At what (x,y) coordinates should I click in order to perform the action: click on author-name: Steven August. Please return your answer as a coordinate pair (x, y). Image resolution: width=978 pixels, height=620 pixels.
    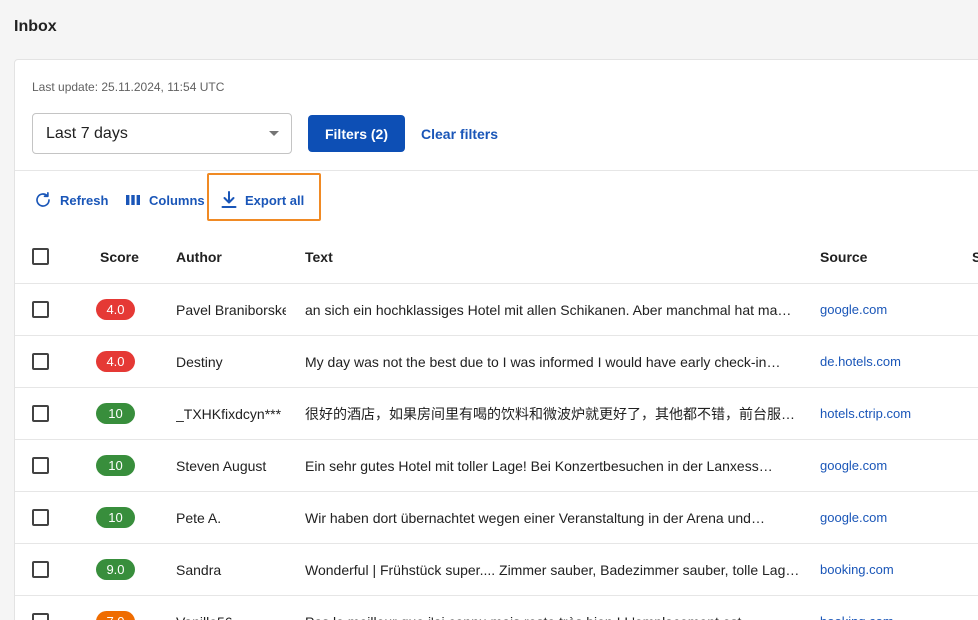
    Looking at the image, I should click on (221, 465).